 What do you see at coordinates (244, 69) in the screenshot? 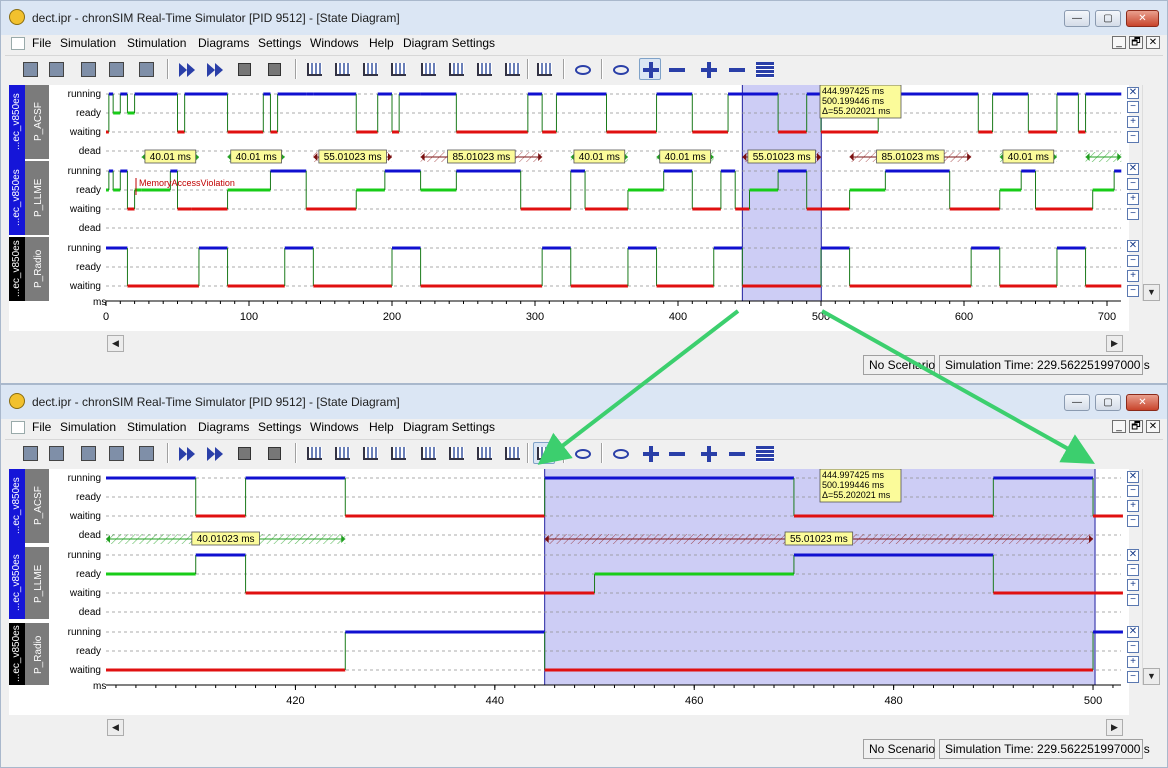
I see `pause-icon` at bounding box center [244, 69].